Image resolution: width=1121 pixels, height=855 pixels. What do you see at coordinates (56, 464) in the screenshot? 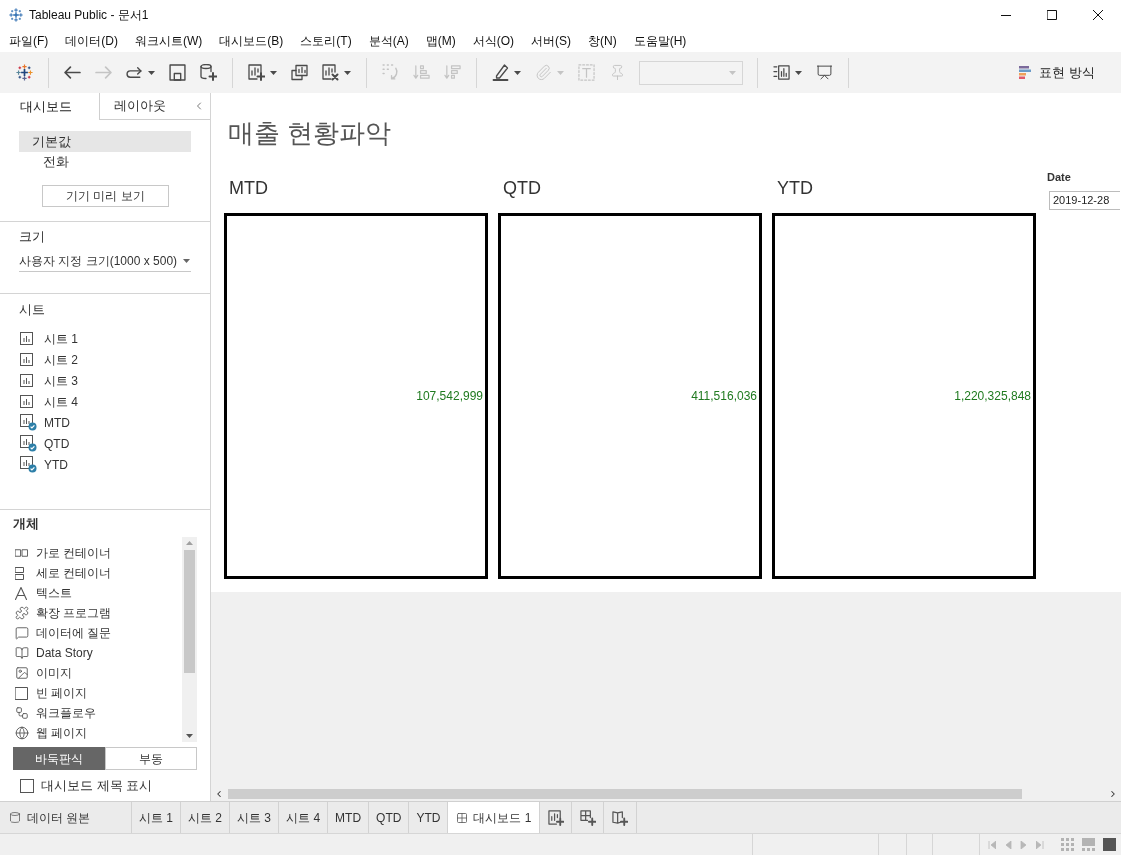
I see `sheet-item: YTD` at bounding box center [56, 464].